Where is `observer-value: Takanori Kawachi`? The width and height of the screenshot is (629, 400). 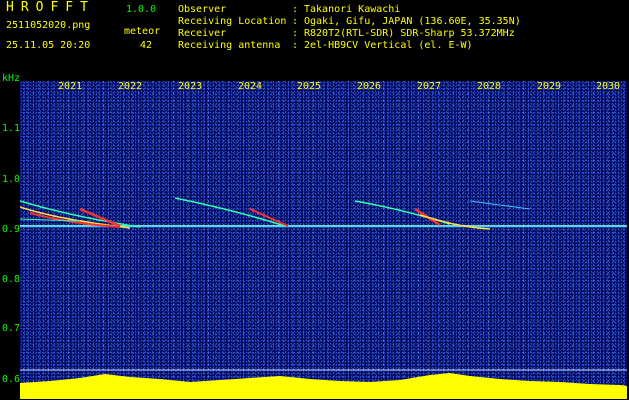
observer-value: Takanori Kawachi is located at coordinates (352, 9).